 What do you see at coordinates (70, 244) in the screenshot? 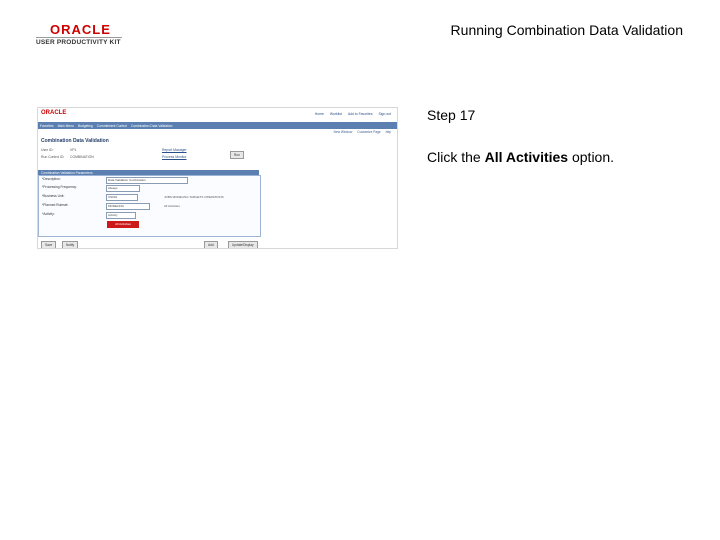
I see `notify-button: Notify` at bounding box center [70, 244].